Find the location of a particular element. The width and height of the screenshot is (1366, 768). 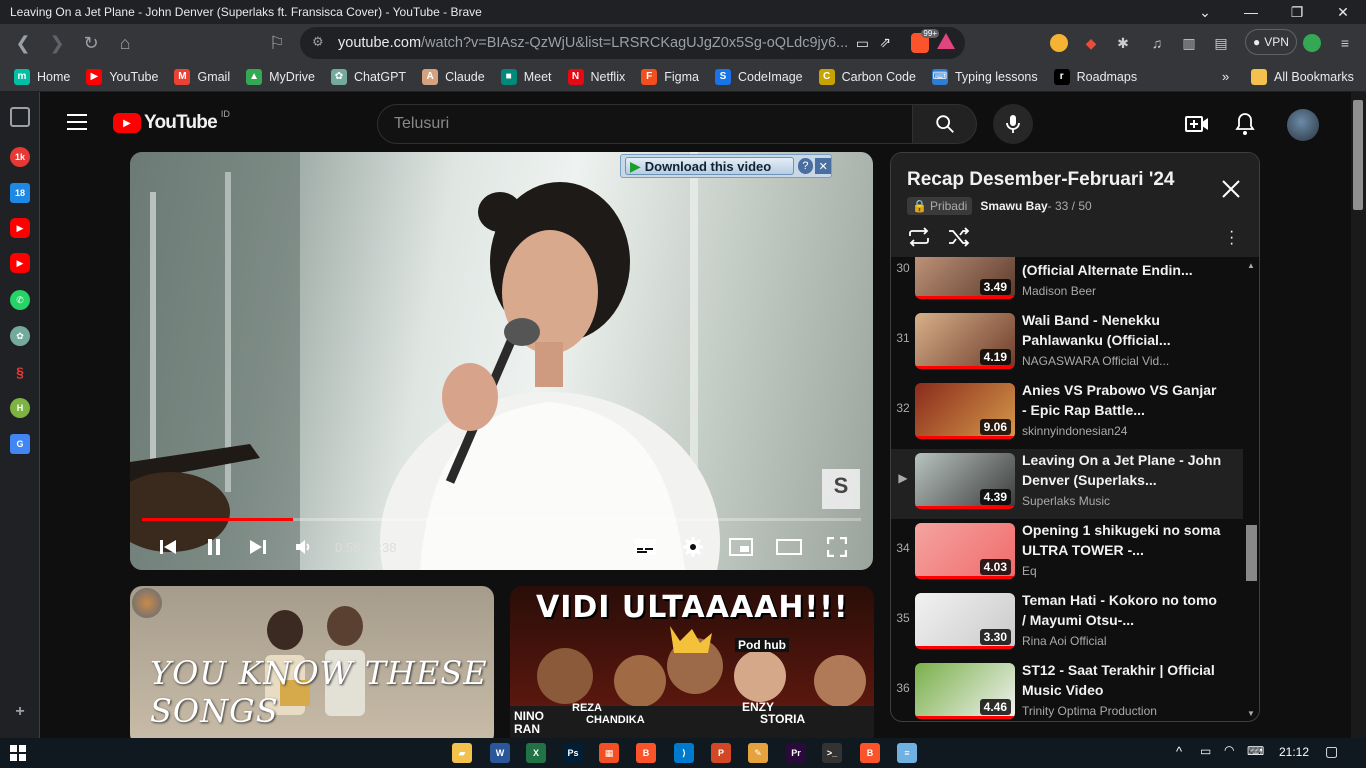

bookmark-typing-lessons: ⌨ Typing lessons is located at coordinates (986, 77).